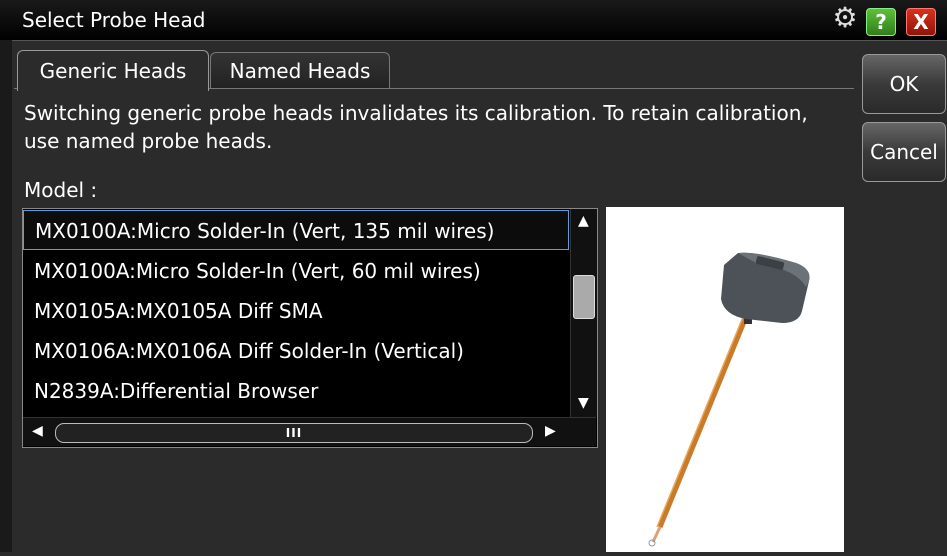 The height and width of the screenshot is (556, 947). Describe the element at coordinates (845, 17) in the screenshot. I see `gear-icon: ⚙` at that location.